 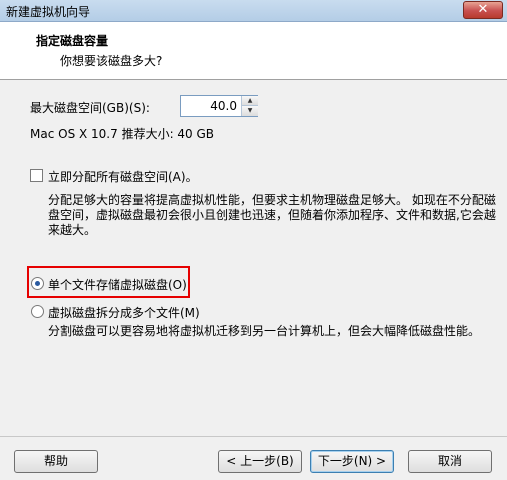 What do you see at coordinates (37, 283) in the screenshot?
I see `single-file-radio` at bounding box center [37, 283].